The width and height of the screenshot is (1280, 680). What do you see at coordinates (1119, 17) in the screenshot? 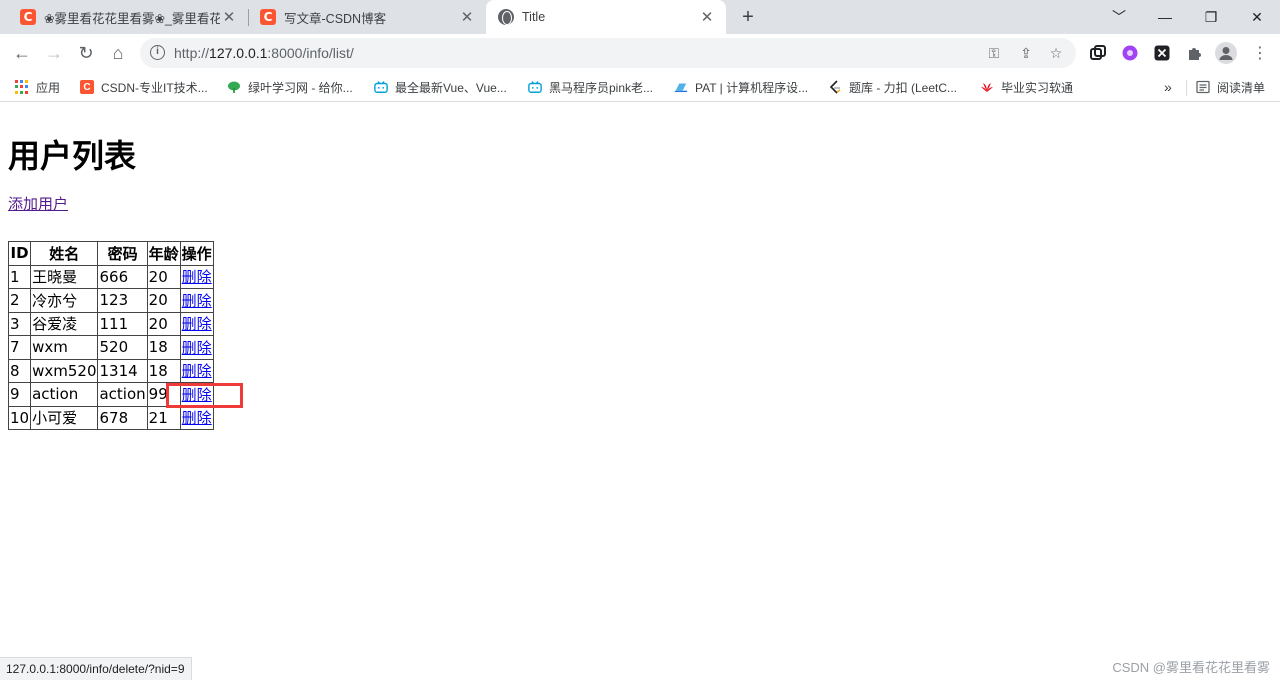
I see `tab-search-chevron-icon: ﹀` at bounding box center [1119, 17].